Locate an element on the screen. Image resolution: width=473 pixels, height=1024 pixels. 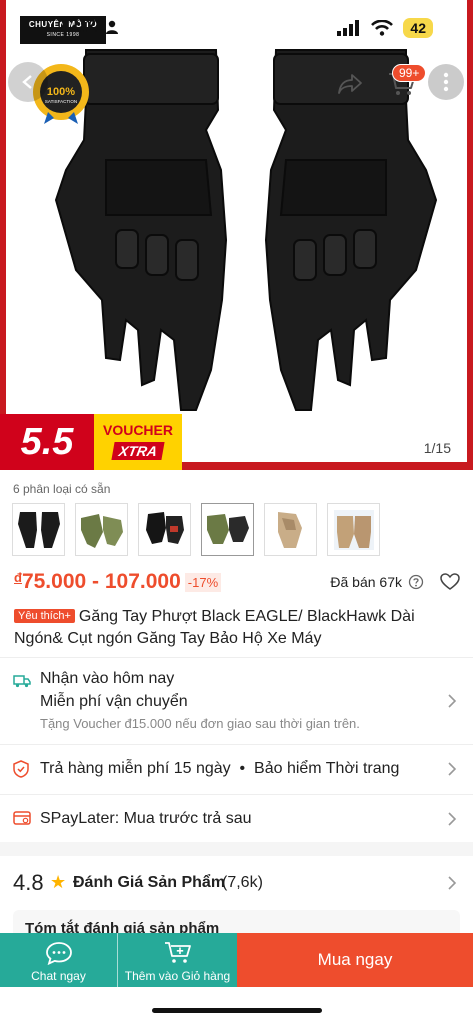
signal-icon is located at coordinates (348, 28).